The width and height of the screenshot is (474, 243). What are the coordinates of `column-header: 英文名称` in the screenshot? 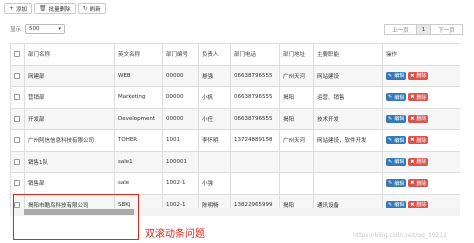 It's located at (138, 54).